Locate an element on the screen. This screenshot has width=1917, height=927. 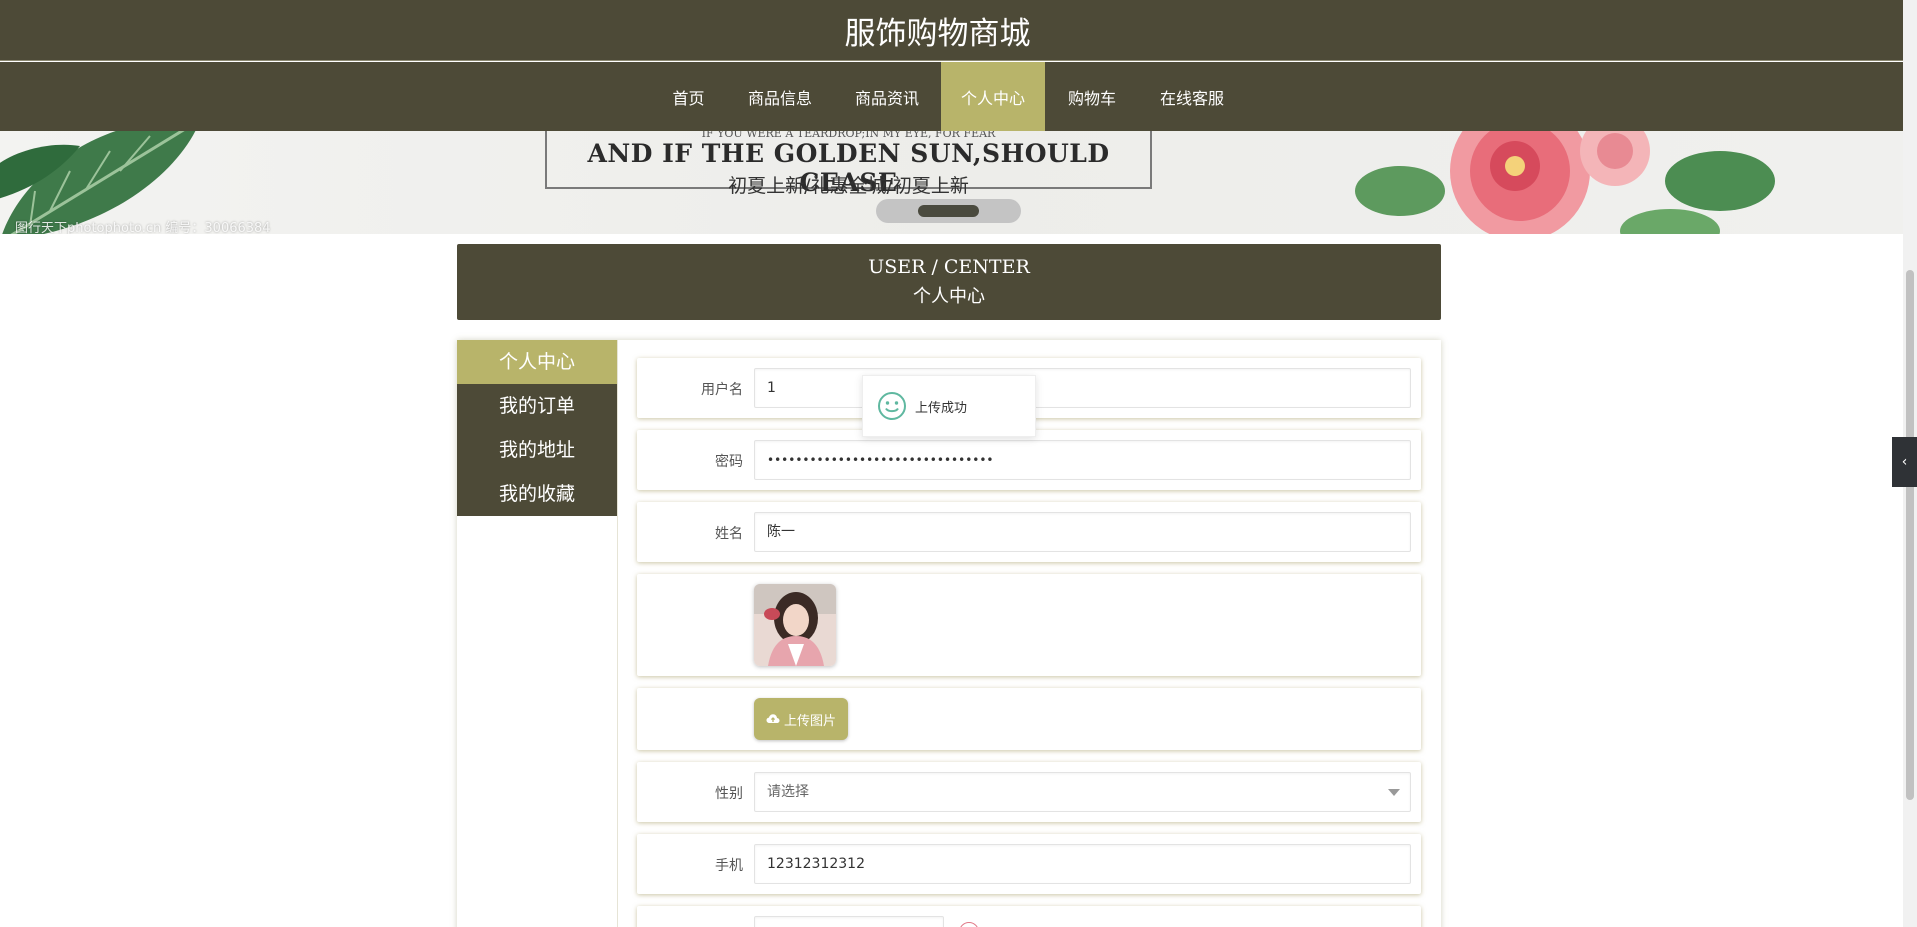
upload-success-toast: 上传成功 is located at coordinates (949, 406).